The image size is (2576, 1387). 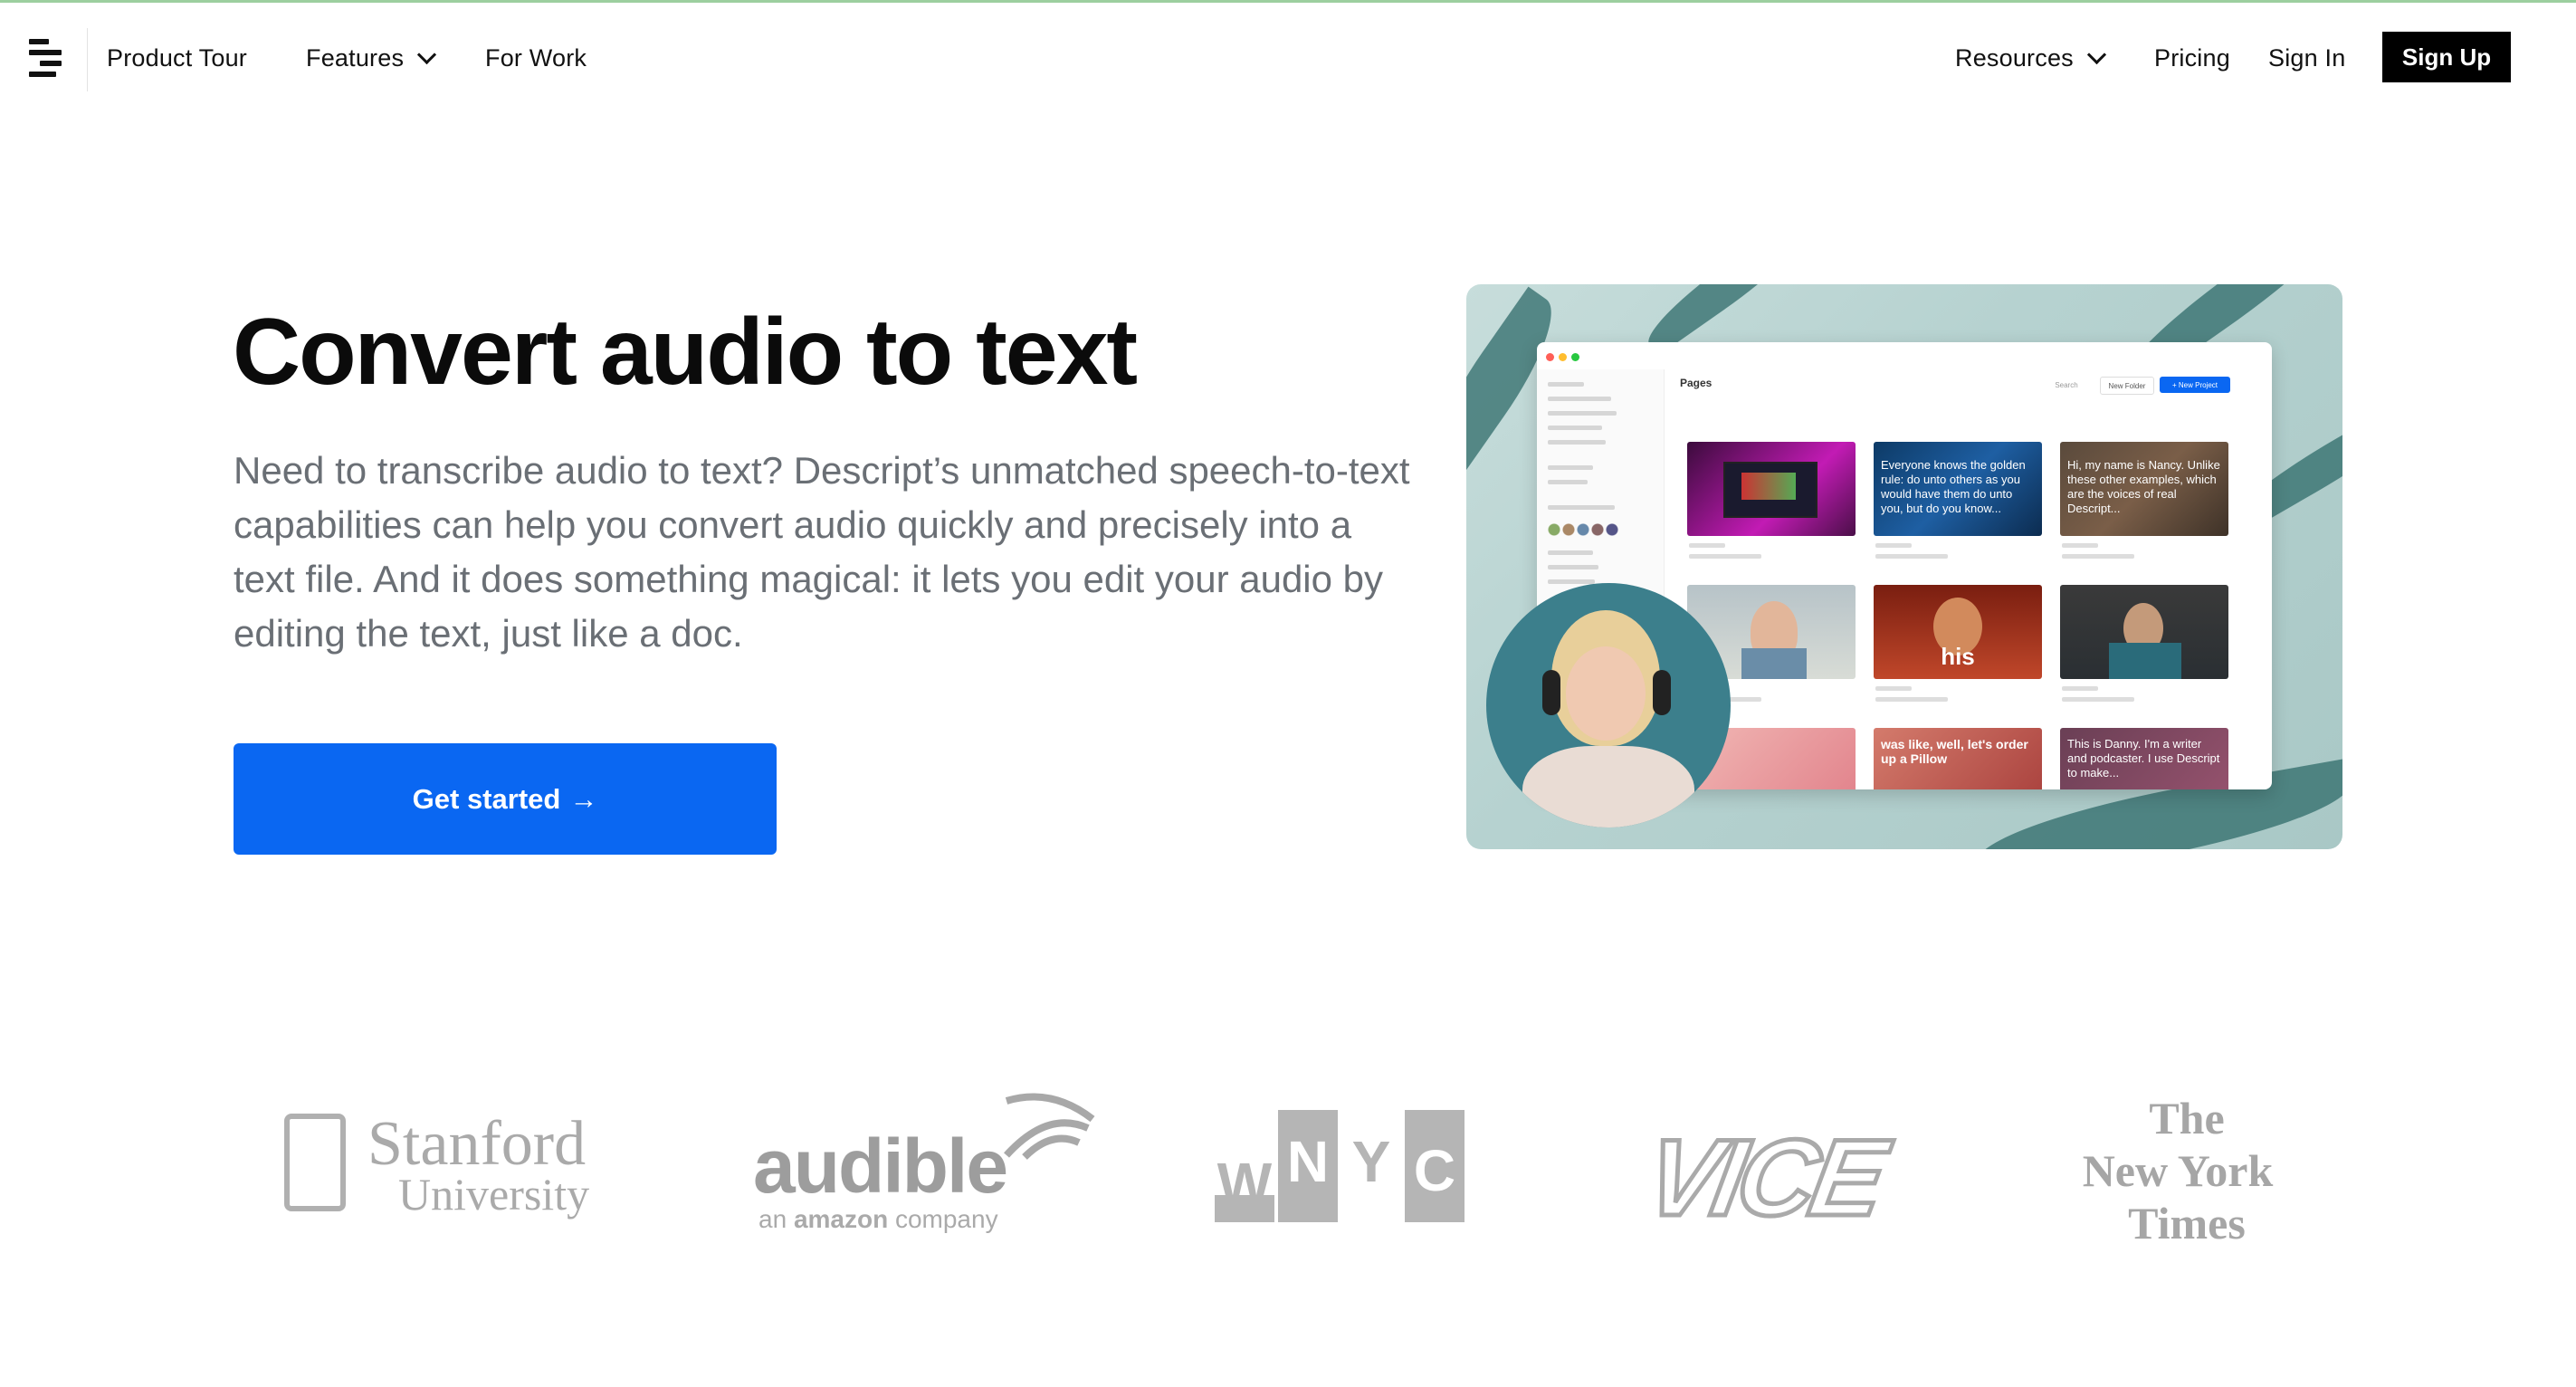 I want to click on audible-sub-post: company, so click(x=943, y=1219).